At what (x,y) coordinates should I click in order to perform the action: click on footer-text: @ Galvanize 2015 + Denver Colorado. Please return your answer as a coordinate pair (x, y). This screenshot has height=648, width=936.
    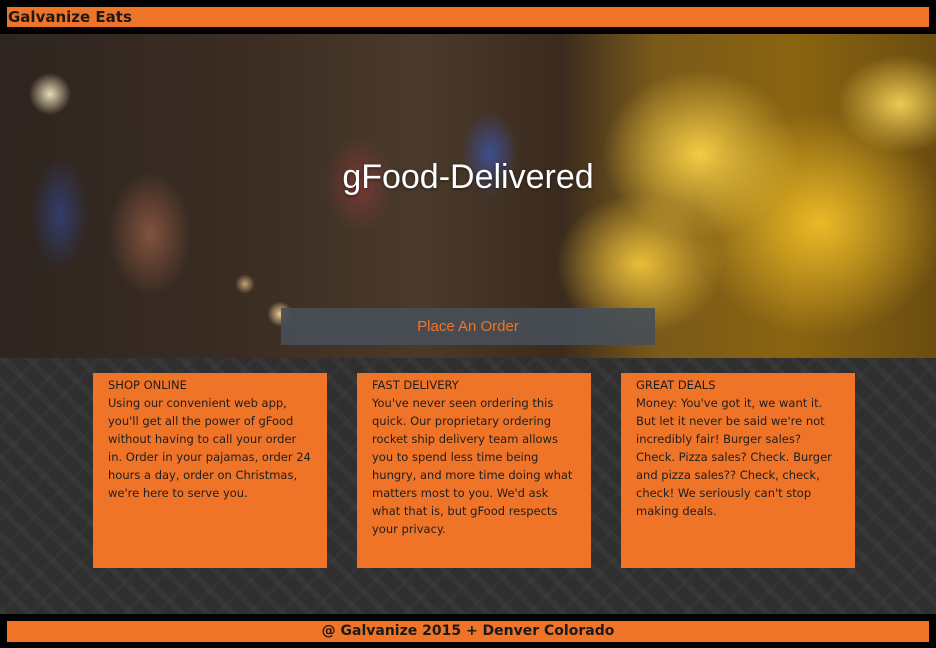
    Looking at the image, I should click on (468, 631).